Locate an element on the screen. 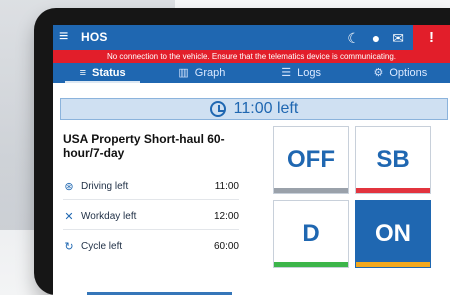 This screenshot has height=295, width=450. moon-icon: ☾ is located at coordinates (353, 38).